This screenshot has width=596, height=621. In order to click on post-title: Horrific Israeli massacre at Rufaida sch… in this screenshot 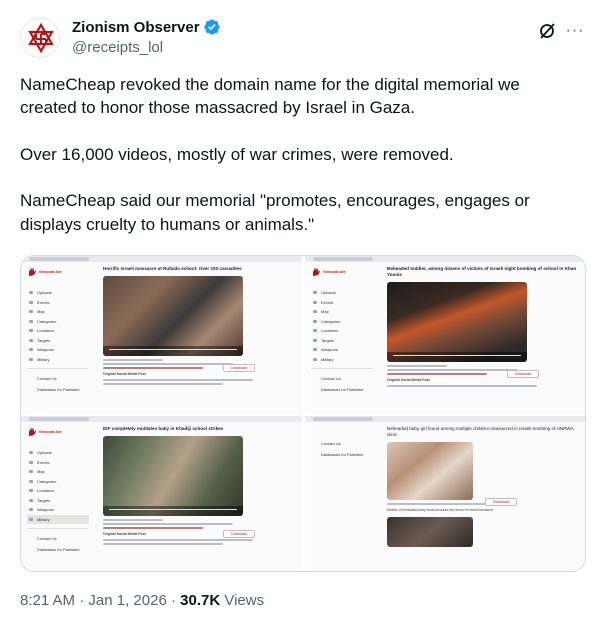, I will do `click(172, 268)`.